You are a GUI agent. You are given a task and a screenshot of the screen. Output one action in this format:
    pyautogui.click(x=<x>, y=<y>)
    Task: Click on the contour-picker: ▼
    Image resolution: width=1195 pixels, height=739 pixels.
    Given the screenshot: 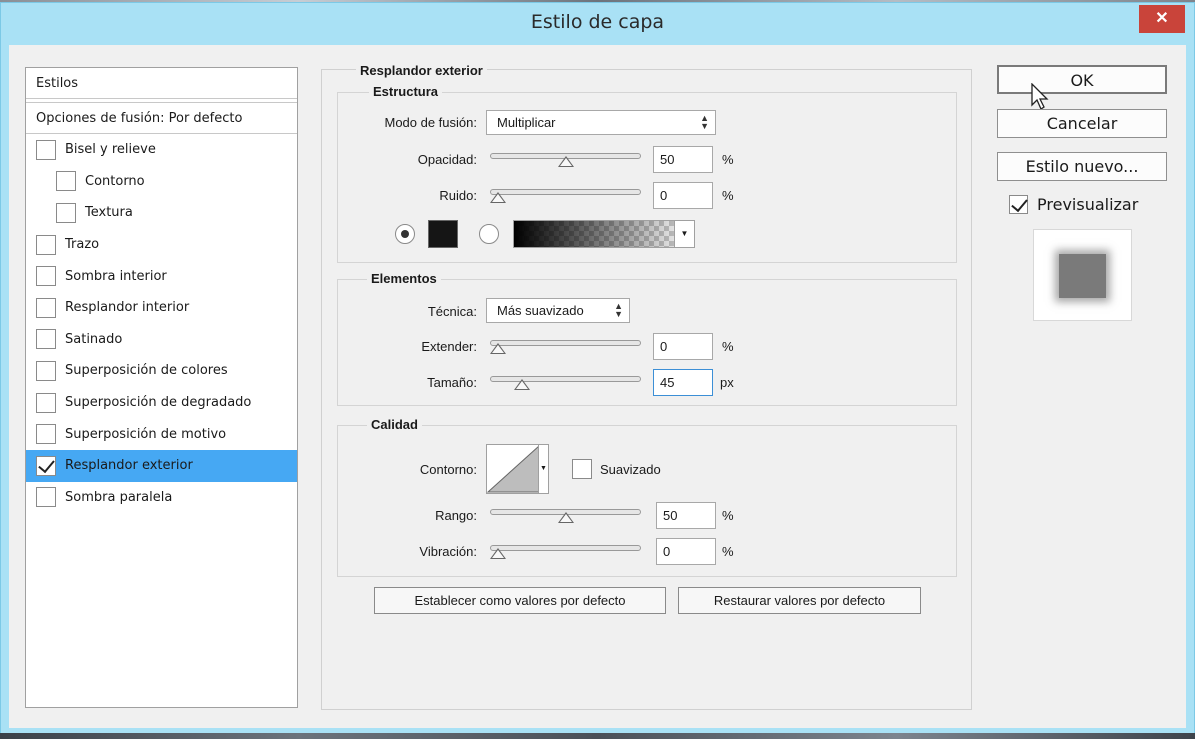 What is the action you would take?
    pyautogui.click(x=517, y=469)
    